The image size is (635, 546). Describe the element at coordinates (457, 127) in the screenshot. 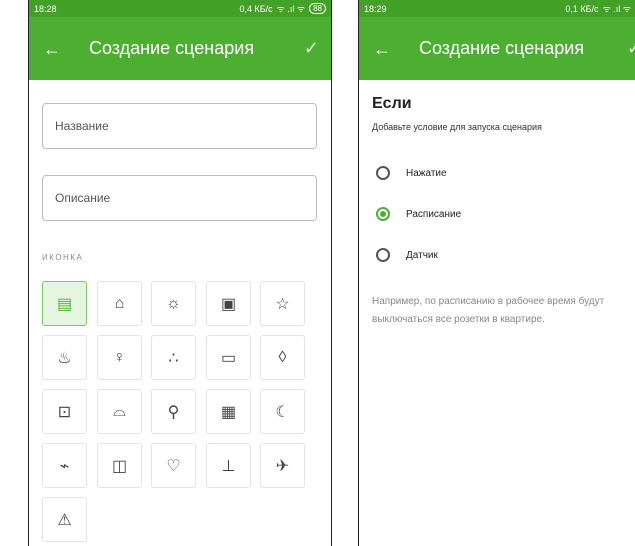

I see `if-subtitle: Добавьте условие для запуска сценария` at that location.